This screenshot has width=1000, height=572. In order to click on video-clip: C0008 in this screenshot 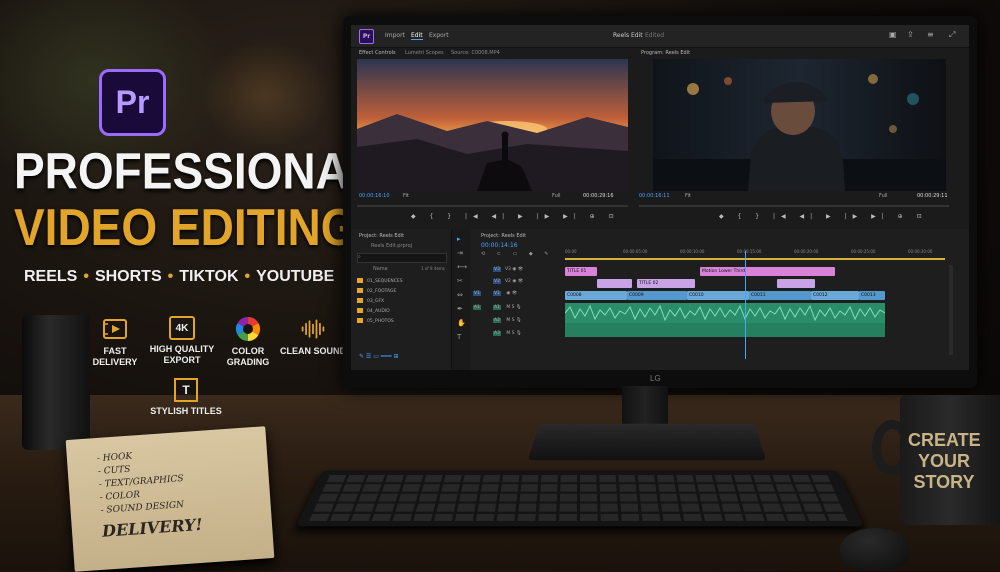, I will do `click(596, 295)`.